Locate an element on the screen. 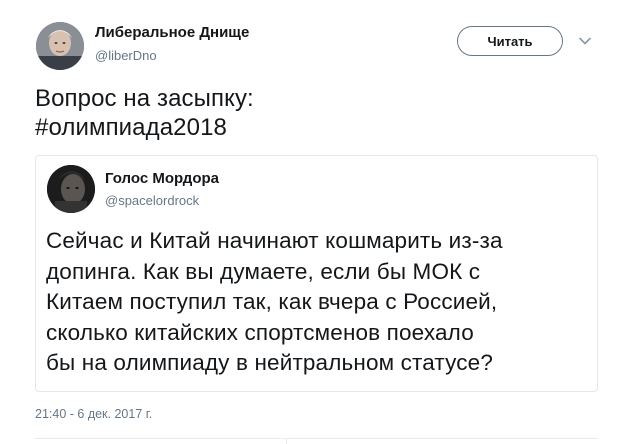 This screenshot has width=622, height=444. quoted-author-avatar is located at coordinates (71, 189).